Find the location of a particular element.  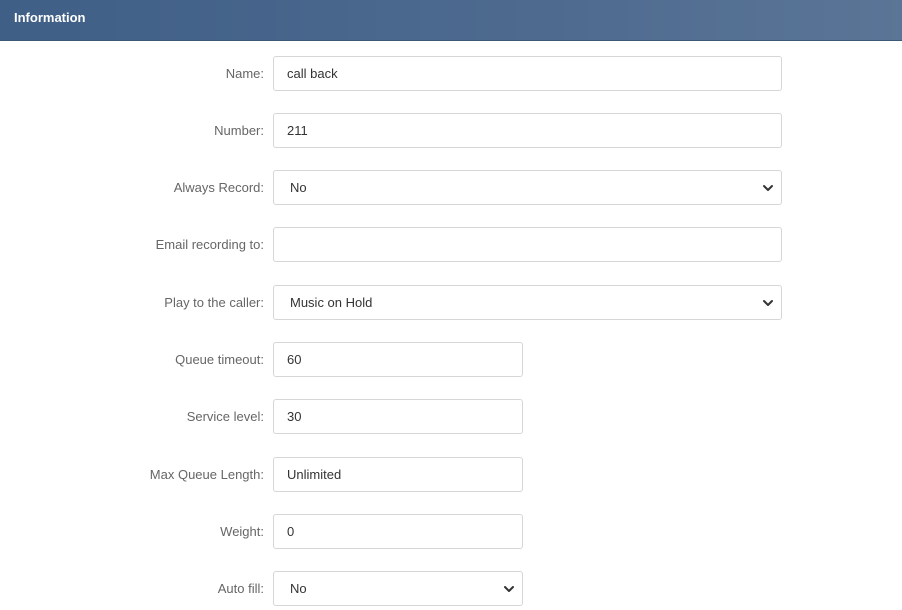

weight-row: Weight: is located at coordinates (451, 531).